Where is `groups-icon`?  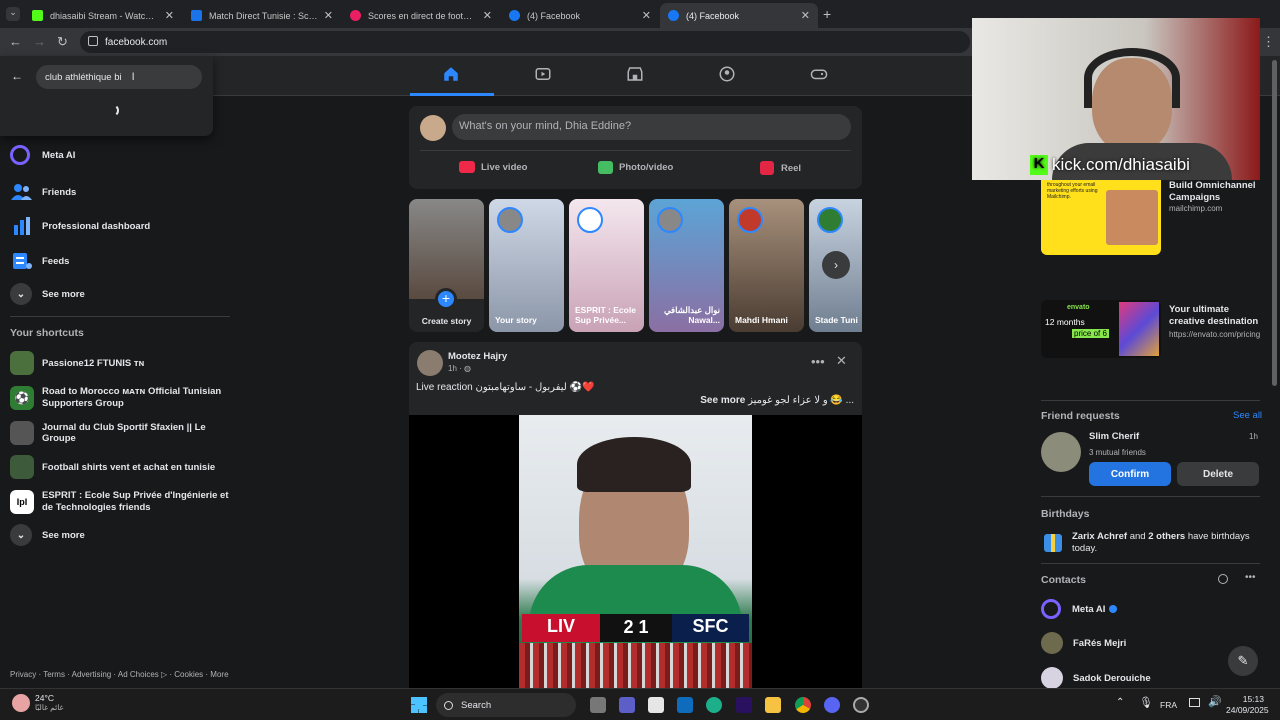
groups-icon is located at coordinates (728, 75).